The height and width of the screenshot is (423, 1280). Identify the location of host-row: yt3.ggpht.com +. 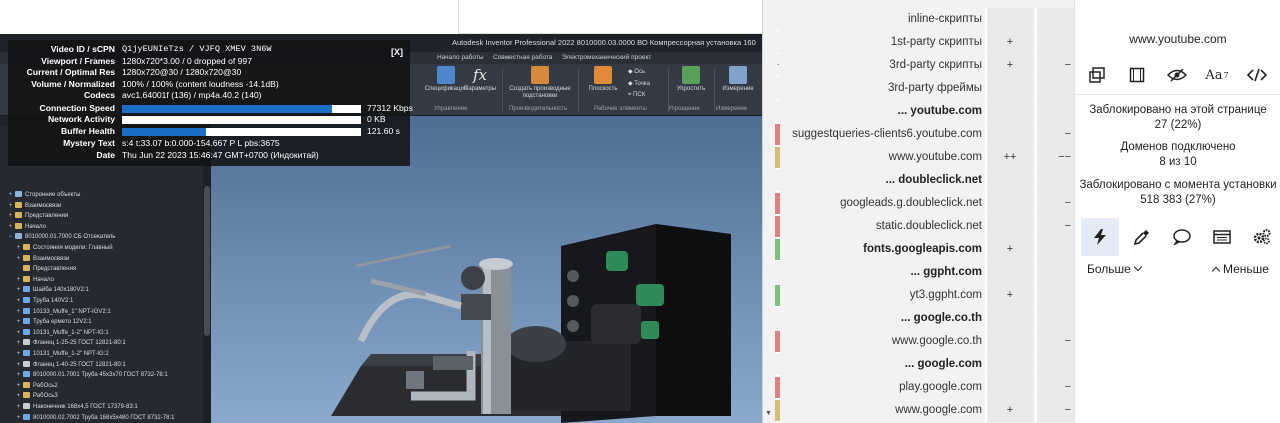
(925, 295).